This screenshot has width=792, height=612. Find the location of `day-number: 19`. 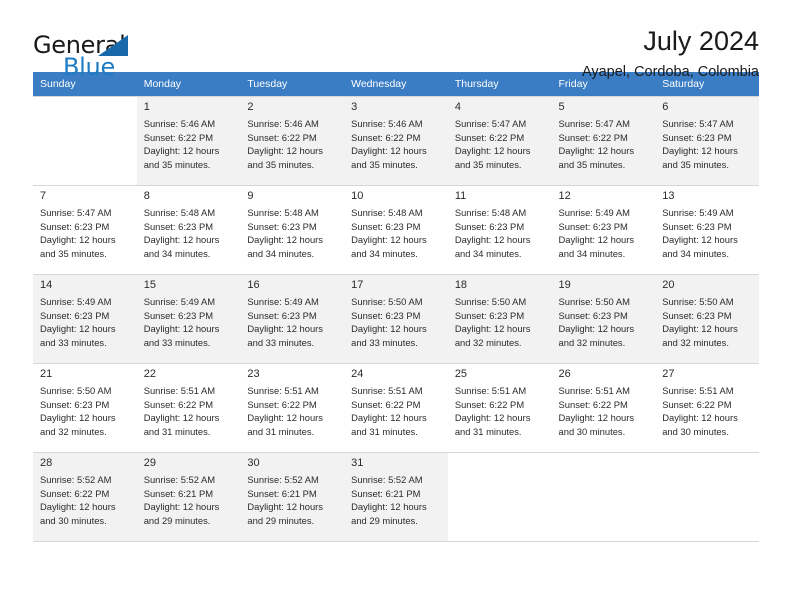

day-number: 19 is located at coordinates (564, 285).